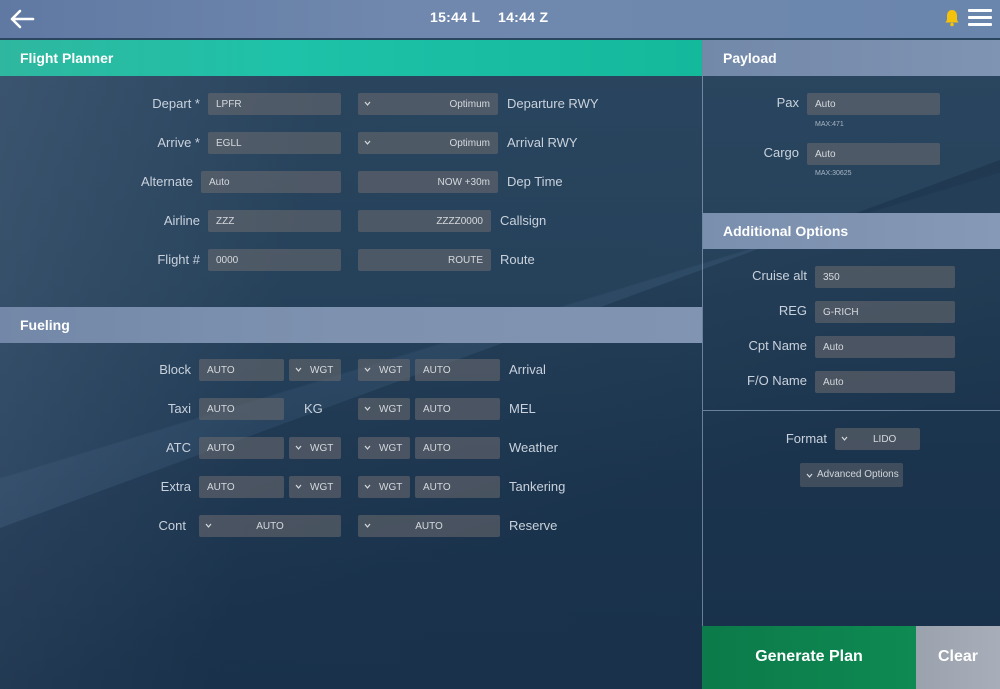 Image resolution: width=1000 pixels, height=689 pixels. What do you see at coordinates (428, 104) in the screenshot?
I see `departure-rwy-select: Optimum` at bounding box center [428, 104].